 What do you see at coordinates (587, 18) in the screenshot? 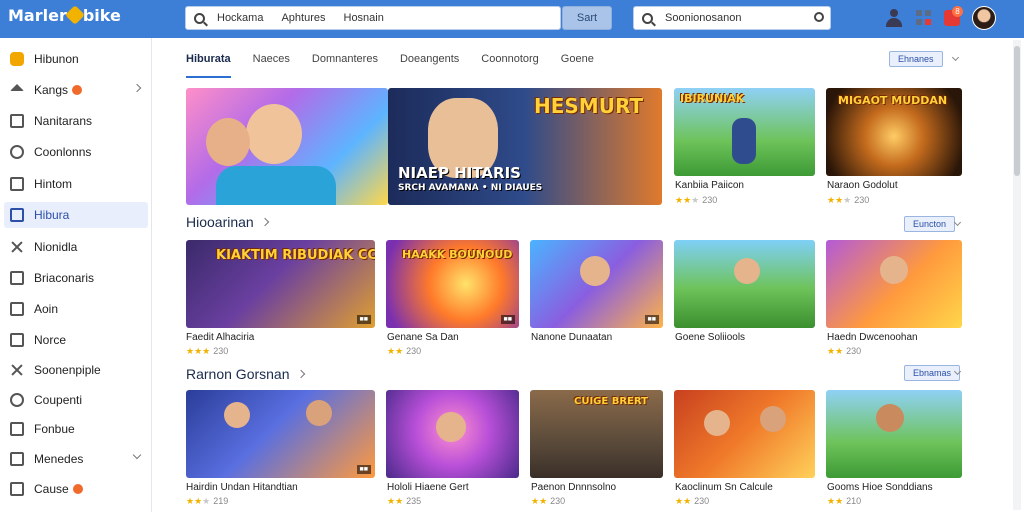
I see `search-button: Sart` at bounding box center [587, 18].